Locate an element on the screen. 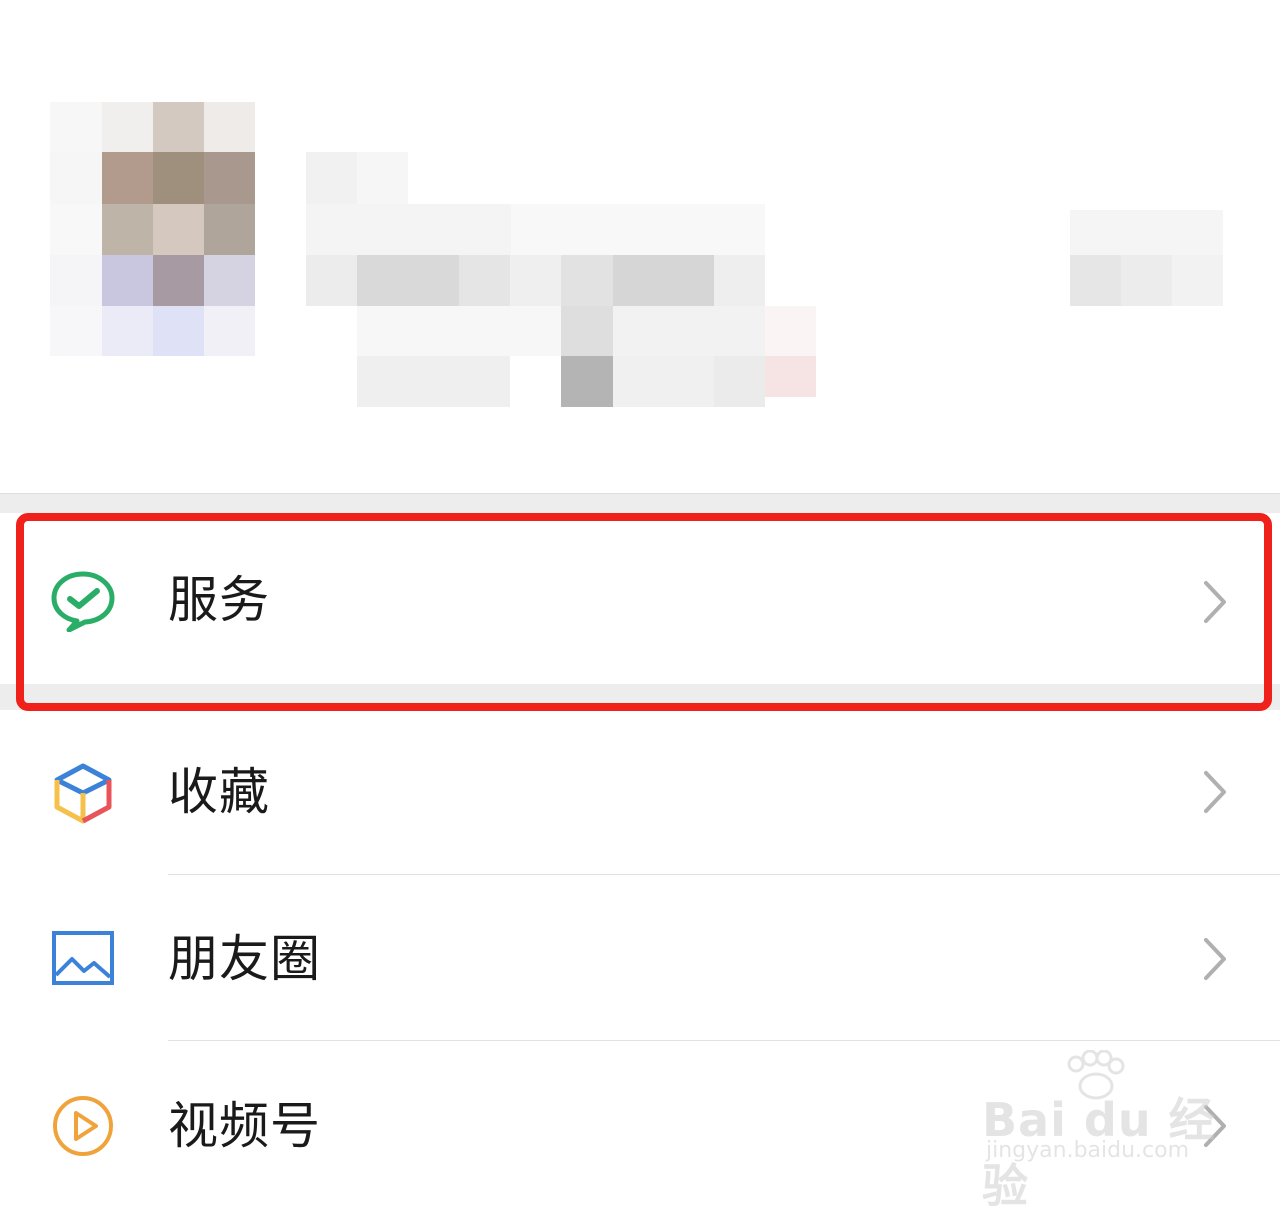 The image size is (1280, 1216). menu-item-label: 视频号 is located at coordinates (244, 1126).